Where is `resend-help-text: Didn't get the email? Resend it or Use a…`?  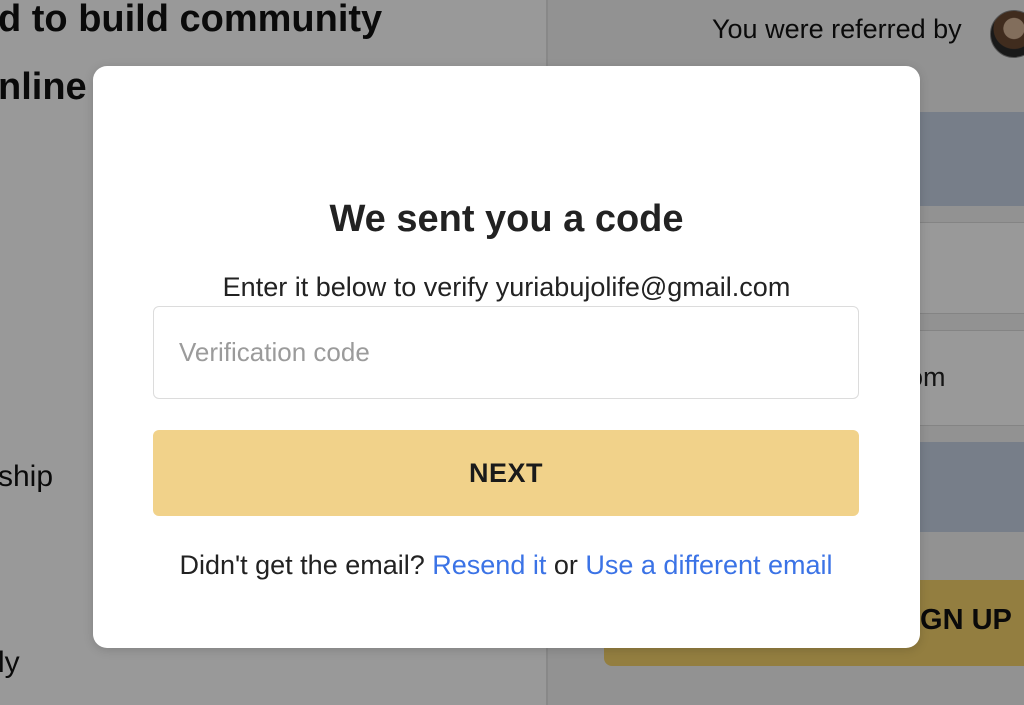 resend-help-text: Didn't get the email? Resend it or Use a… is located at coordinates (506, 565).